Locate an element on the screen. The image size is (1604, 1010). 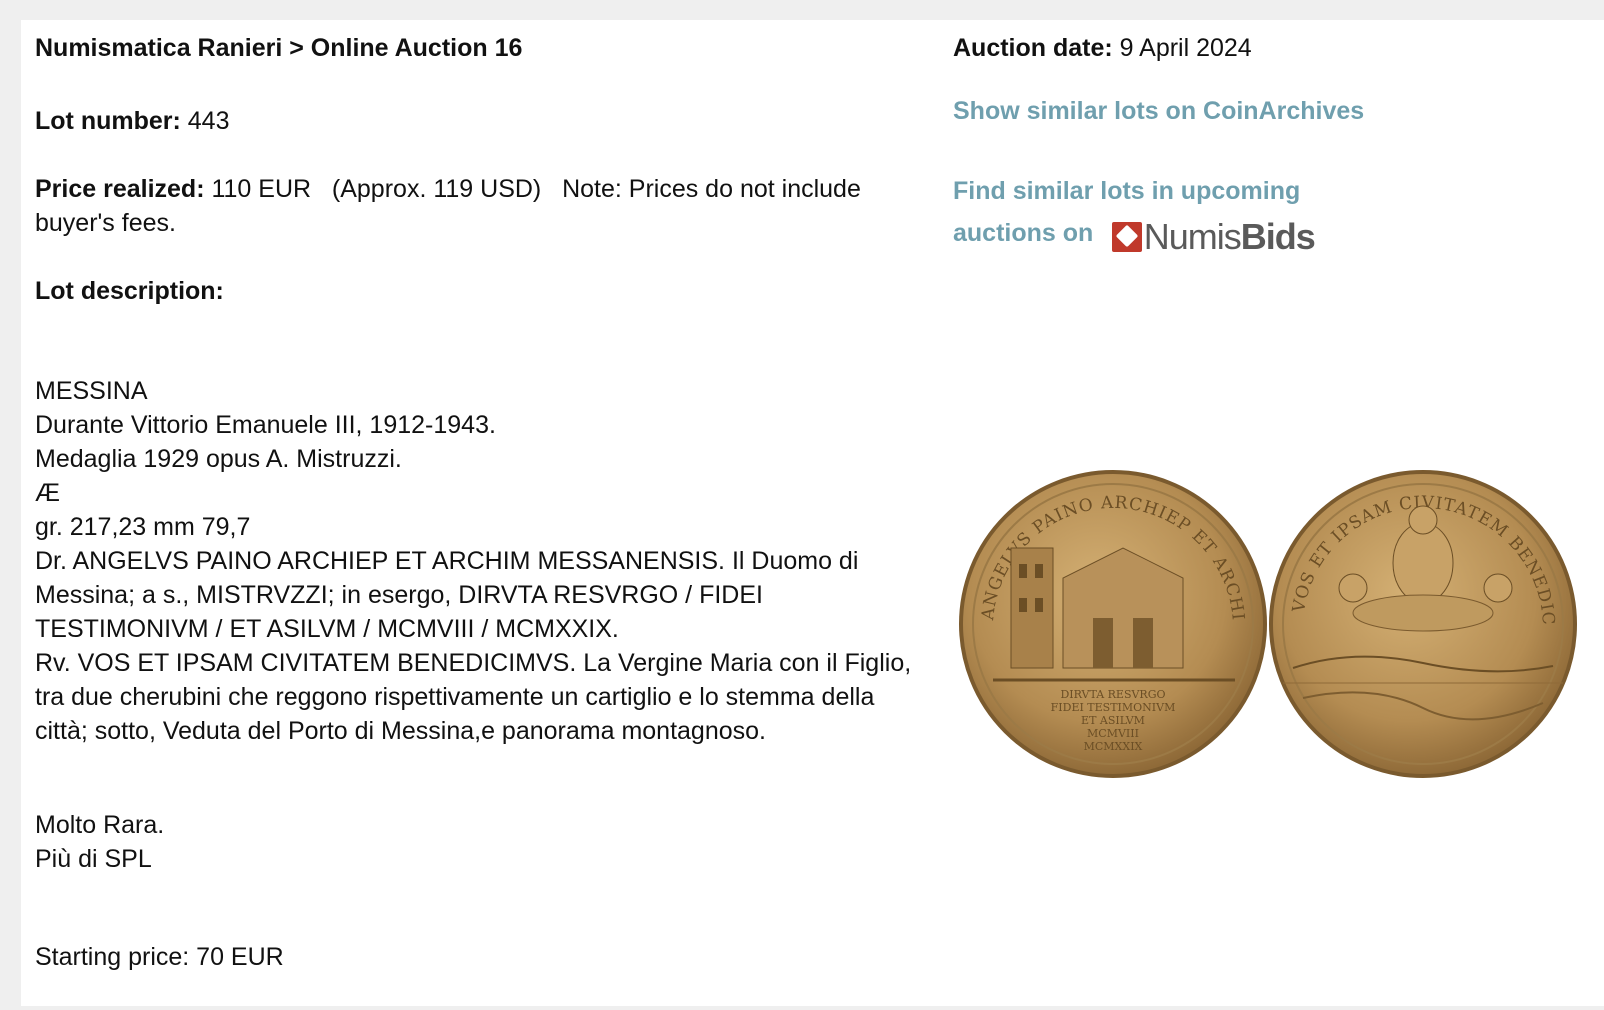
grade: Più di SPL is located at coordinates (93, 859).